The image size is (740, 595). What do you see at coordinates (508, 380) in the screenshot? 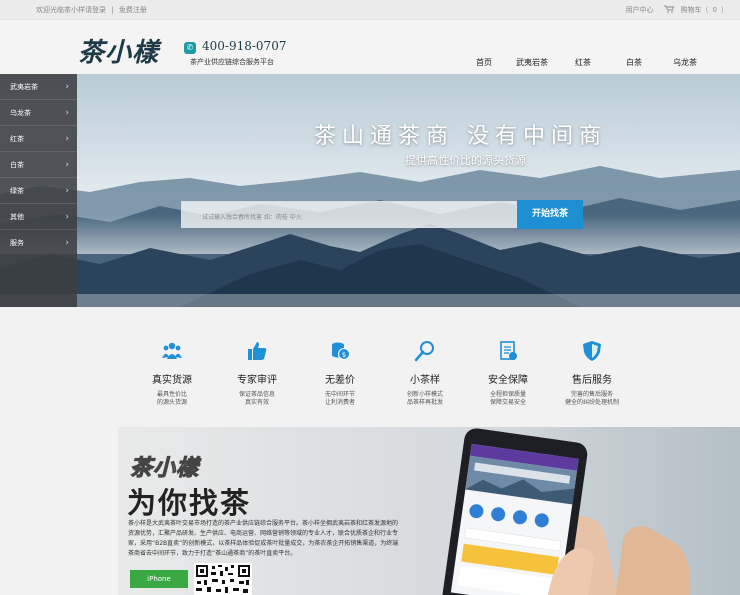
I see `feature-title: 安全保障` at bounding box center [508, 380].